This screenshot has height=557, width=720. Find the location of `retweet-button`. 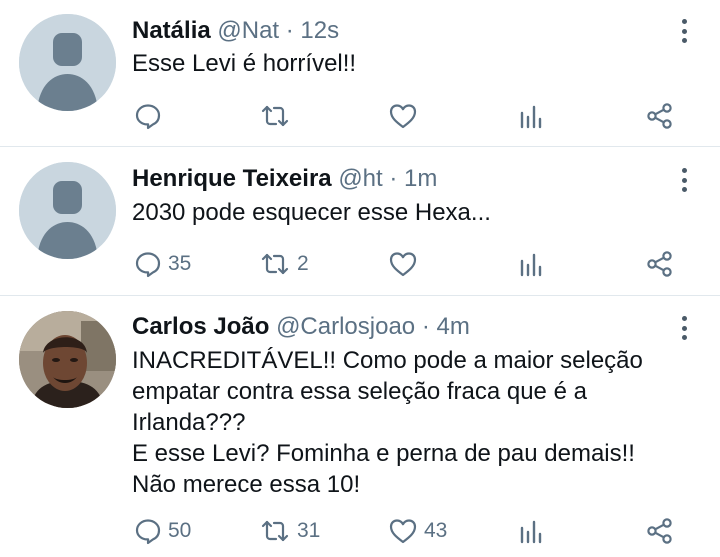

retweet-button is located at coordinates (278, 116).